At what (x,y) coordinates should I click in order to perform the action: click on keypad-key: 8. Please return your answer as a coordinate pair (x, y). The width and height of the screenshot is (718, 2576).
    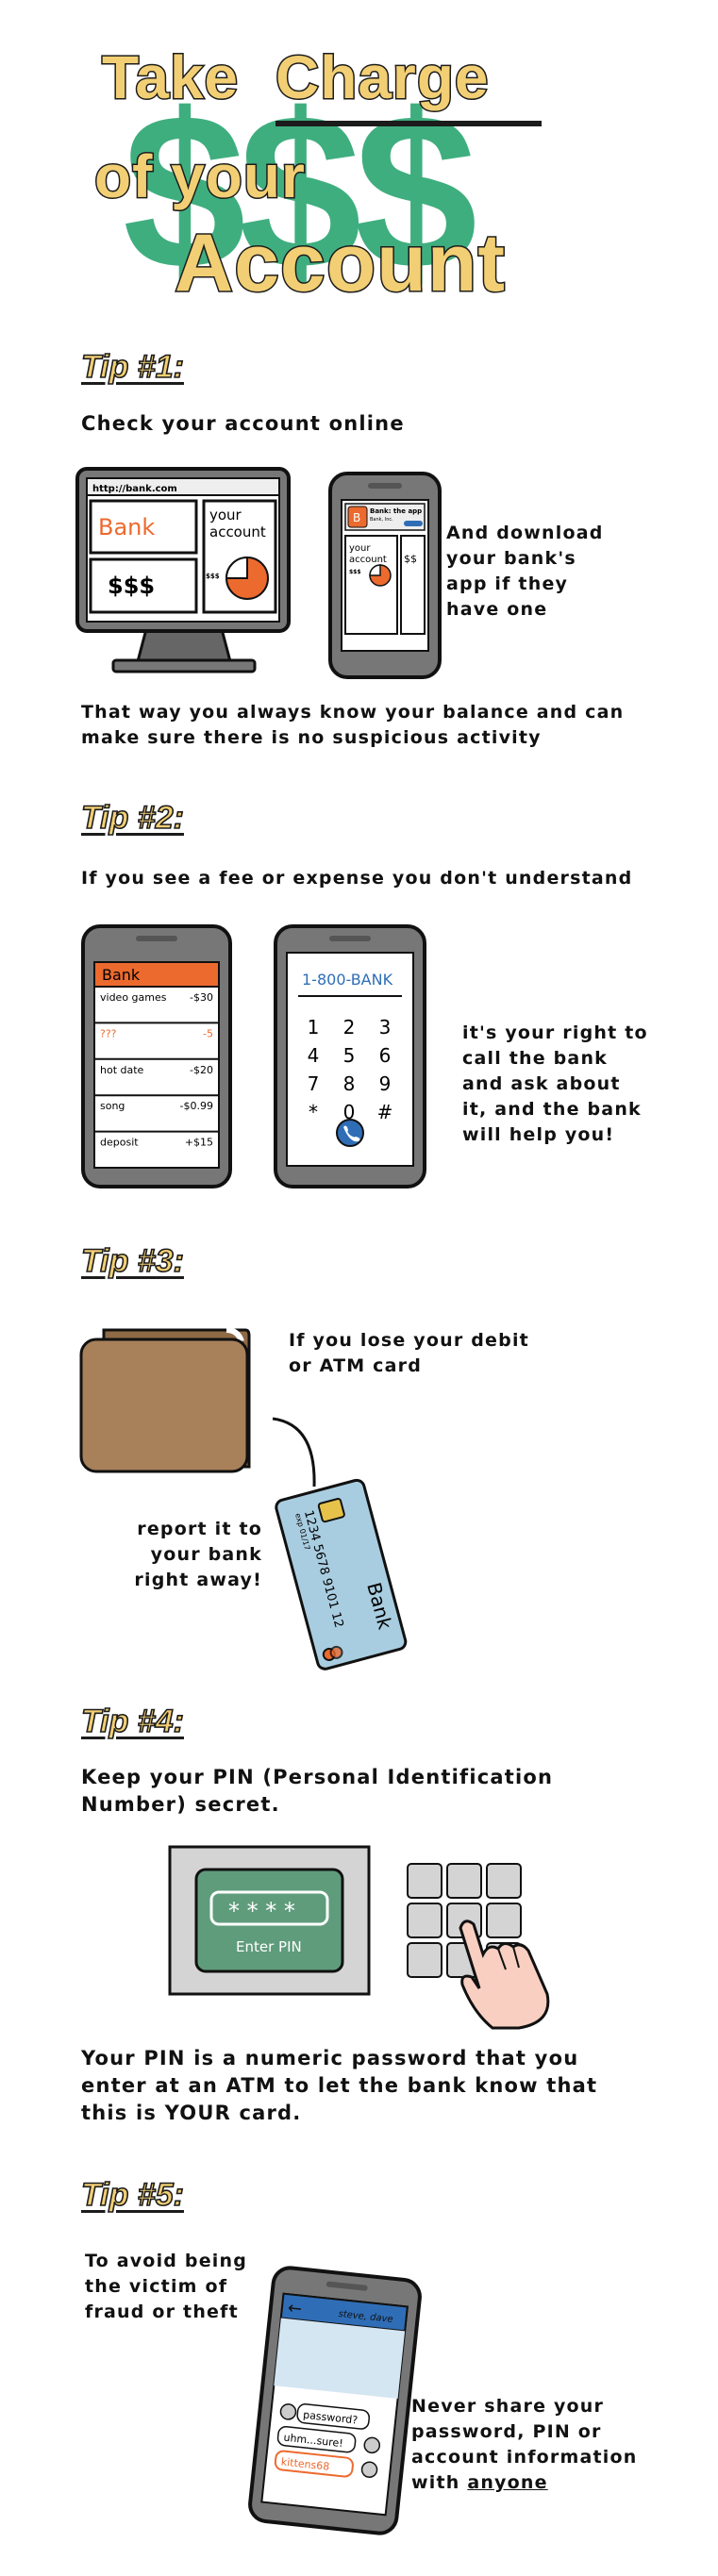
    Looking at the image, I should click on (349, 1083).